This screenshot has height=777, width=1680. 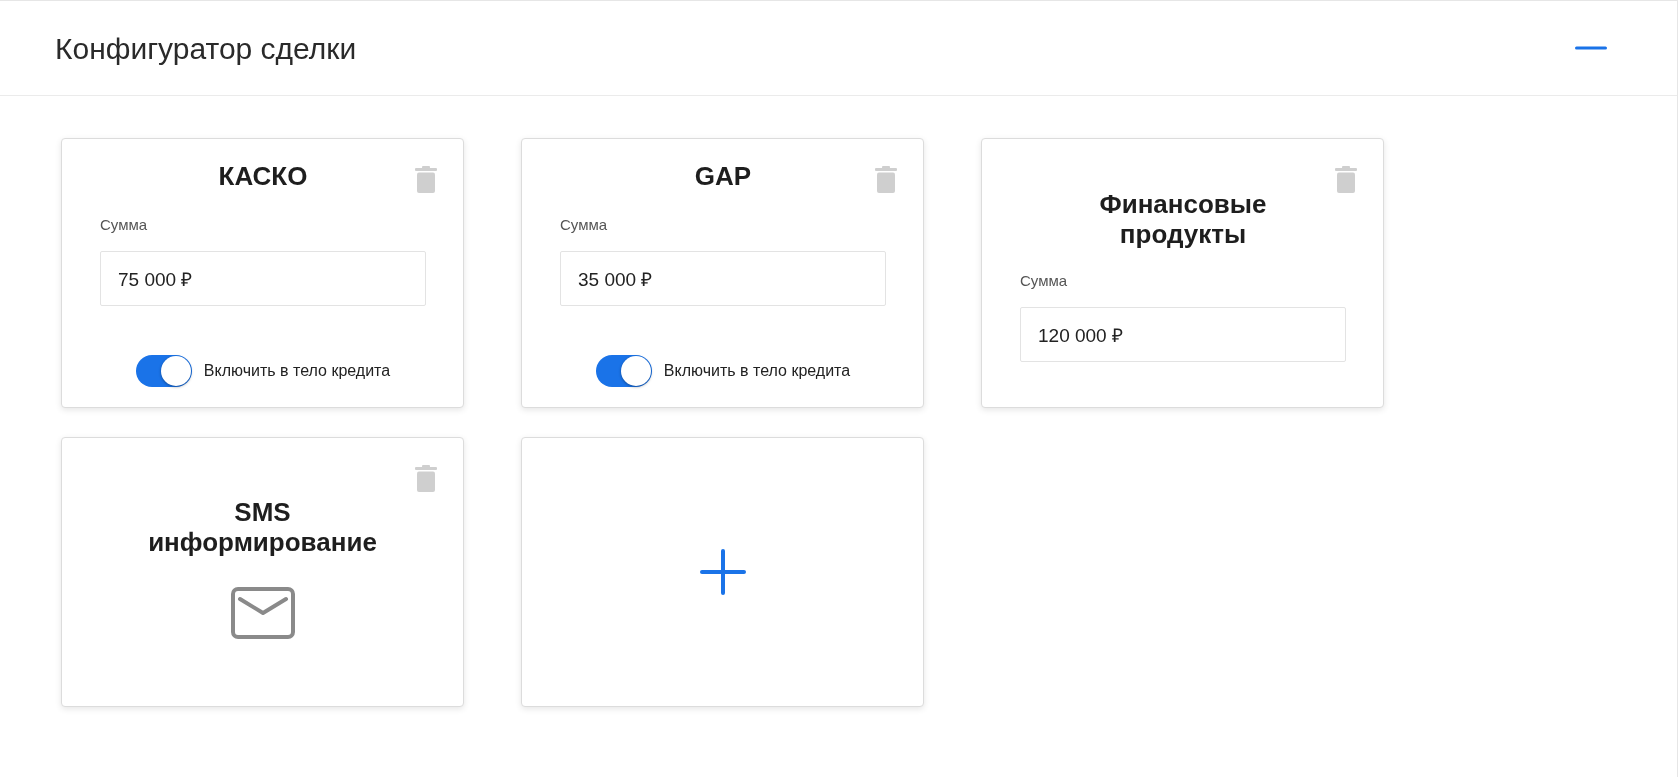 I want to click on add-card-button, so click(x=722, y=572).